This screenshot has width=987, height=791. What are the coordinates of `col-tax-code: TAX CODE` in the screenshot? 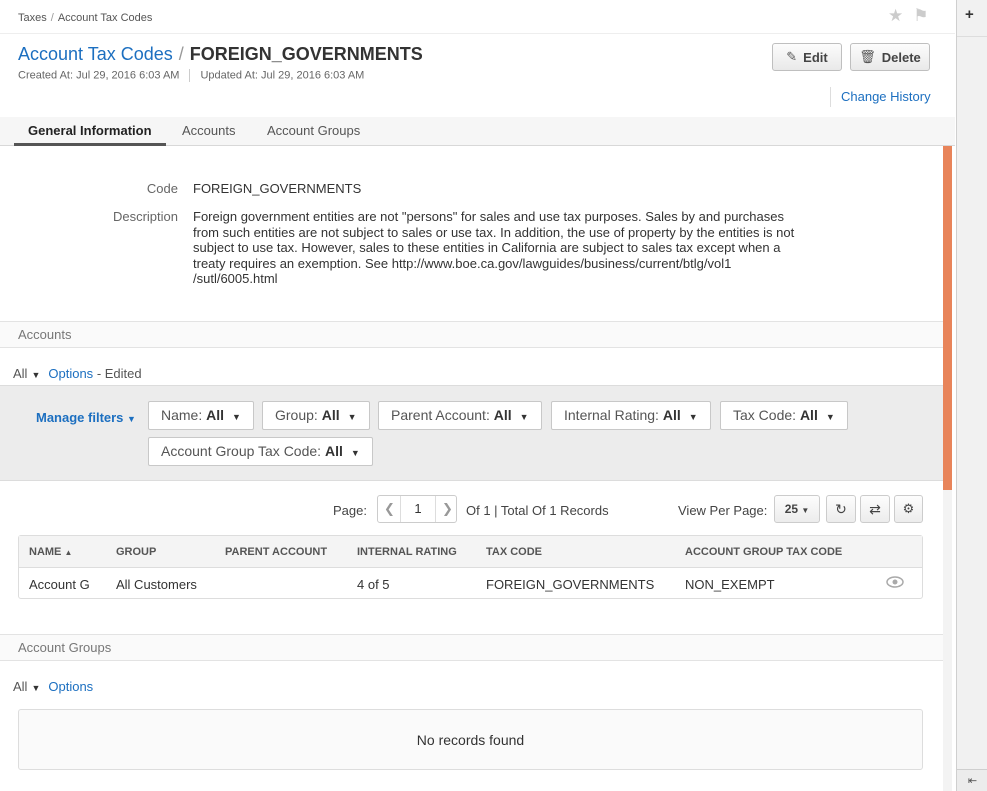 It's located at (514, 552).